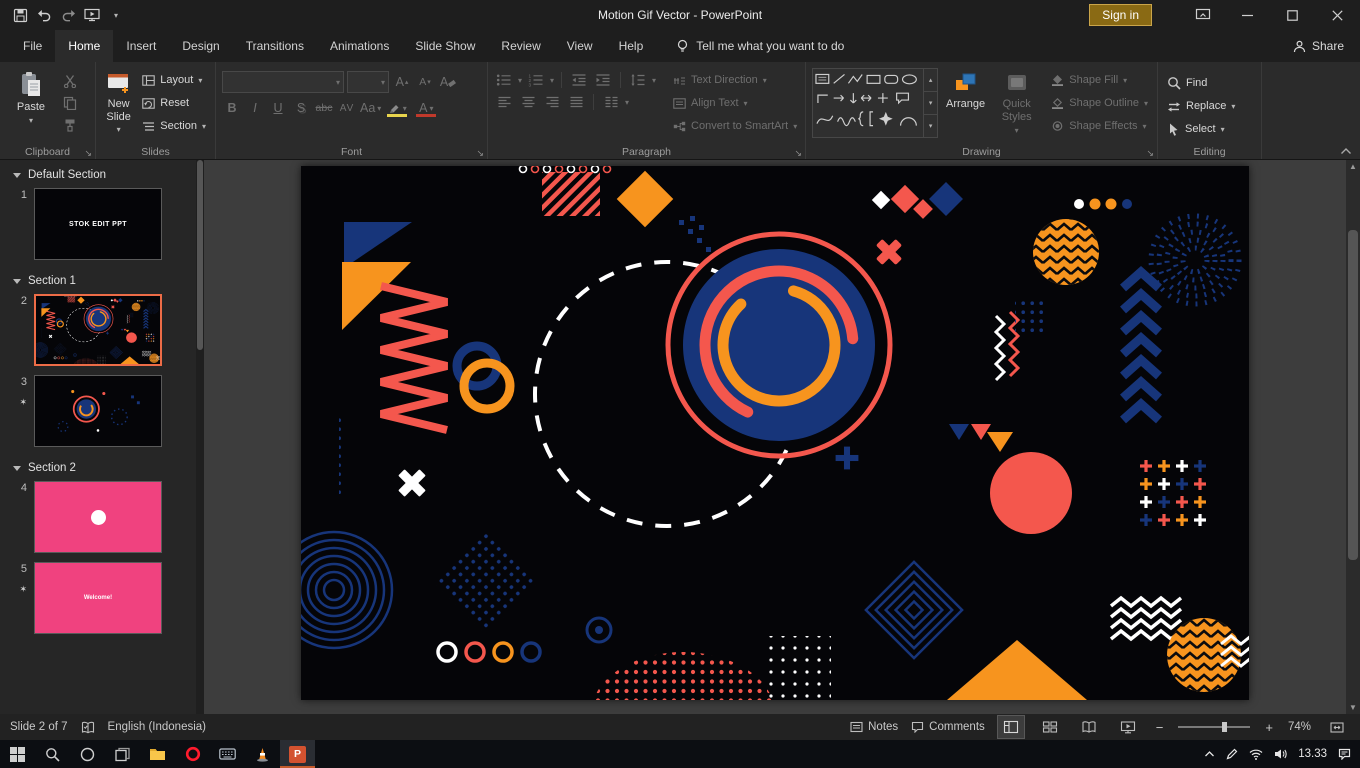 The height and width of the screenshot is (768, 1360). I want to click on tab-help: Help, so click(631, 46).